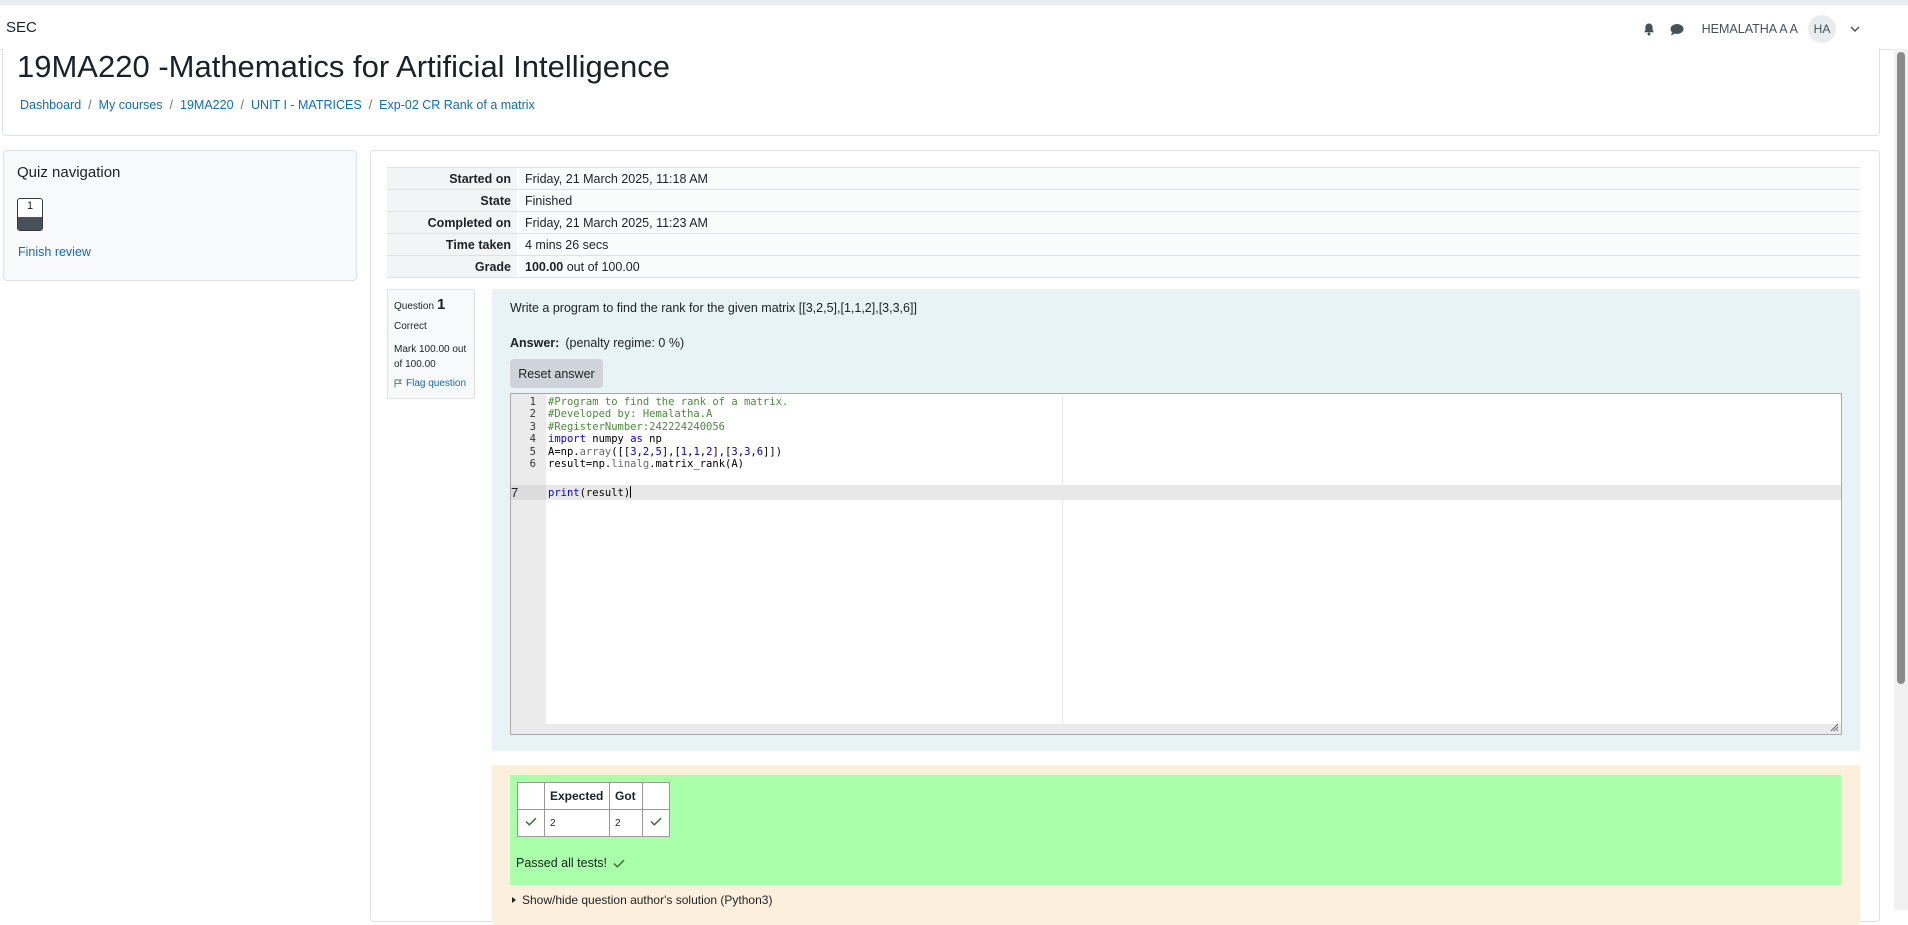  What do you see at coordinates (532, 402) in the screenshot?
I see `line-number: 1` at bounding box center [532, 402].